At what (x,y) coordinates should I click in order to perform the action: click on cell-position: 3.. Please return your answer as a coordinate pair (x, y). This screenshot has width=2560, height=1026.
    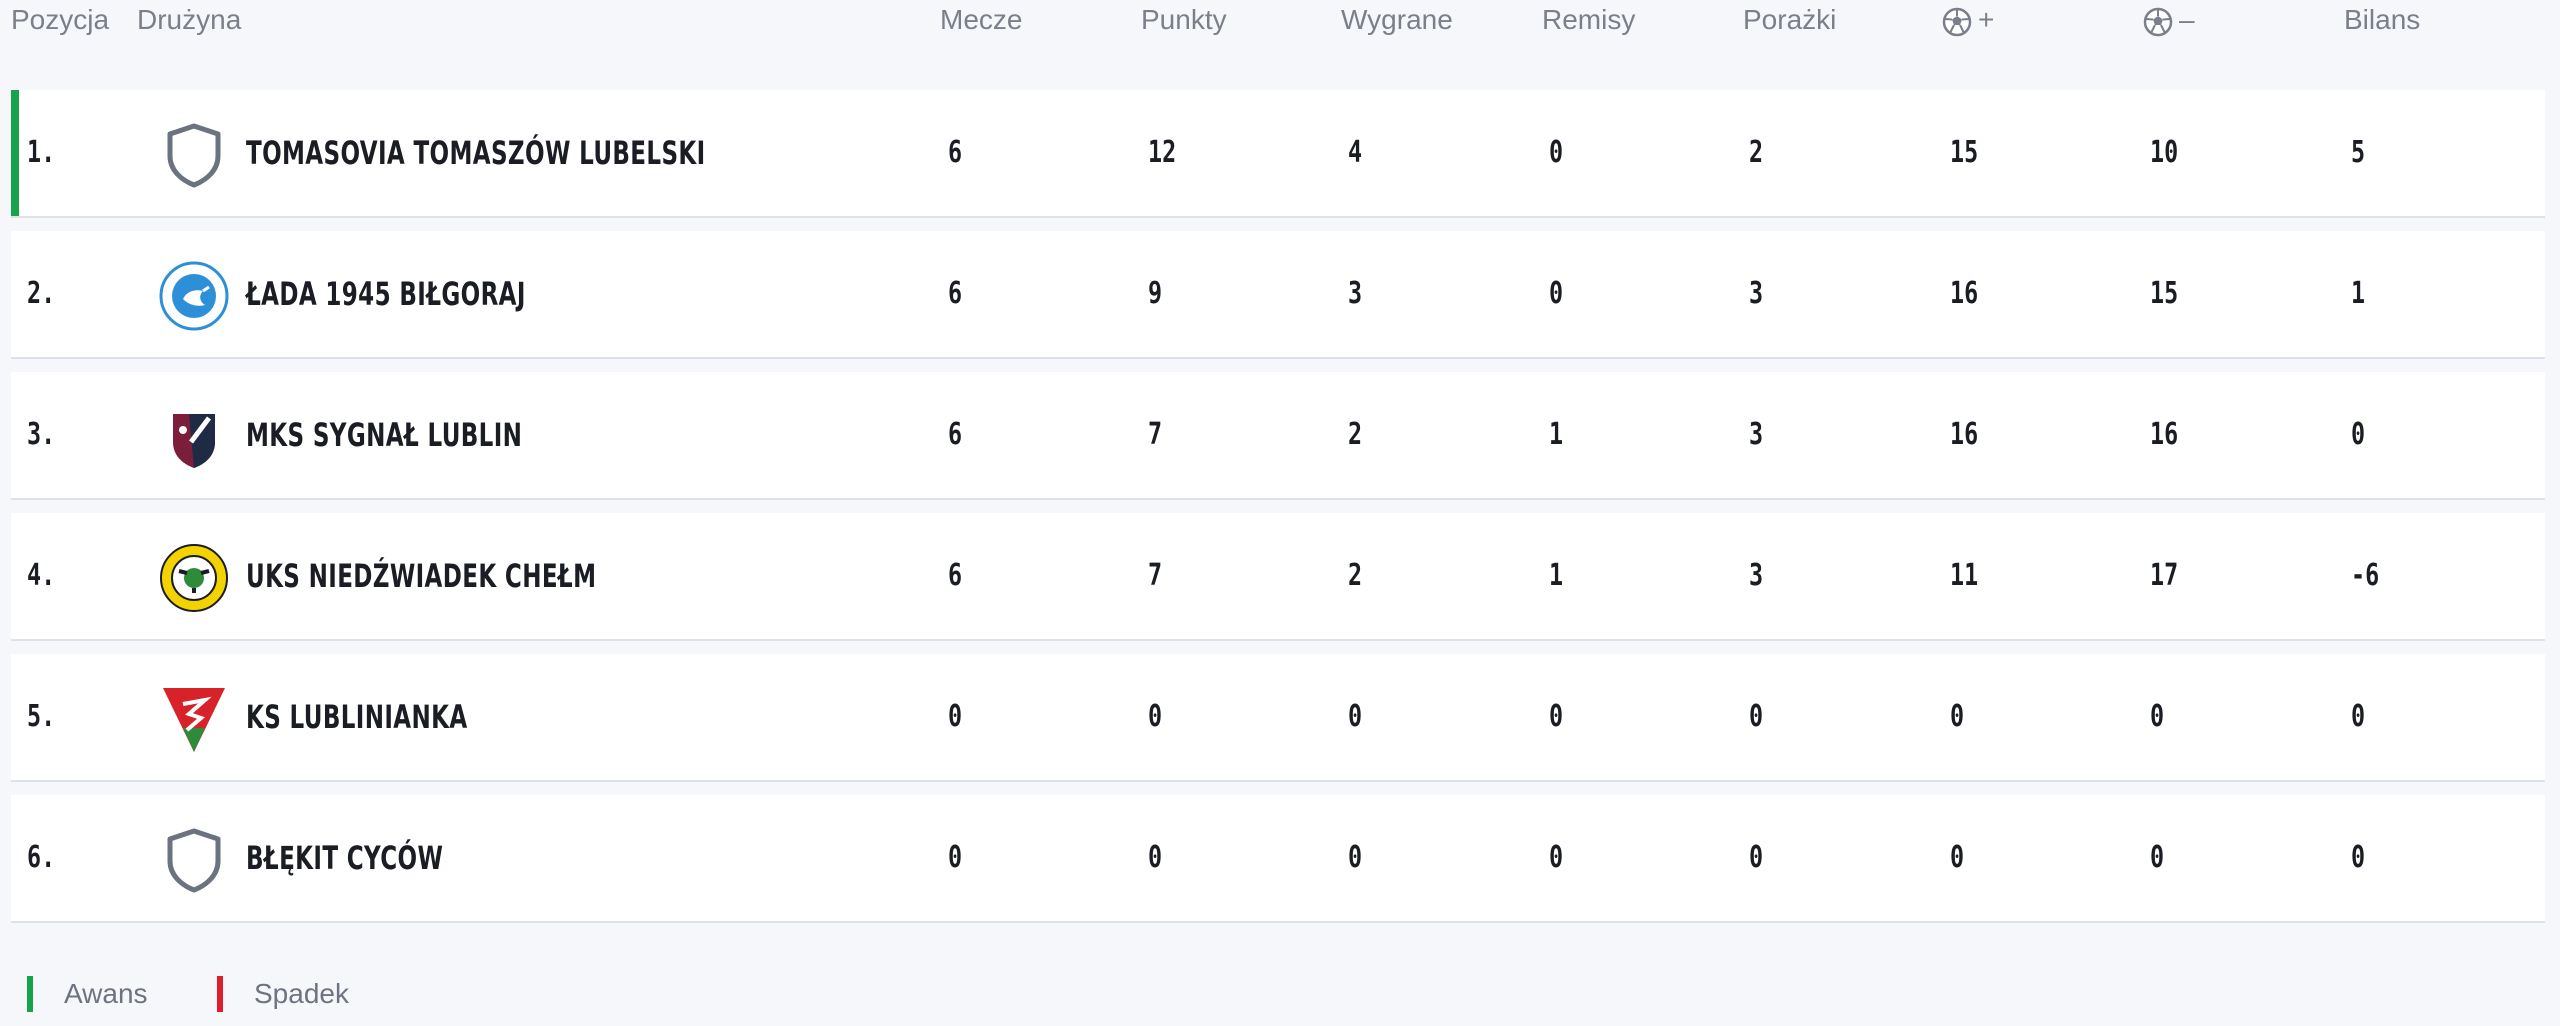
    Looking at the image, I should click on (41, 434).